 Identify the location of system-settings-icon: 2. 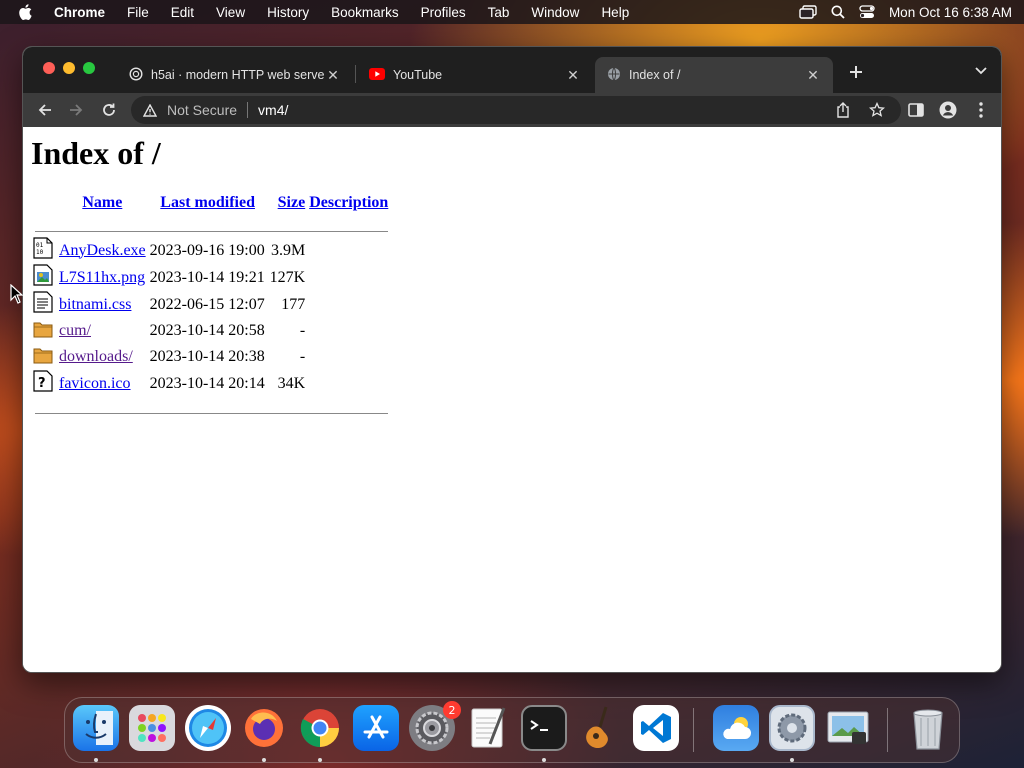
(435, 726).